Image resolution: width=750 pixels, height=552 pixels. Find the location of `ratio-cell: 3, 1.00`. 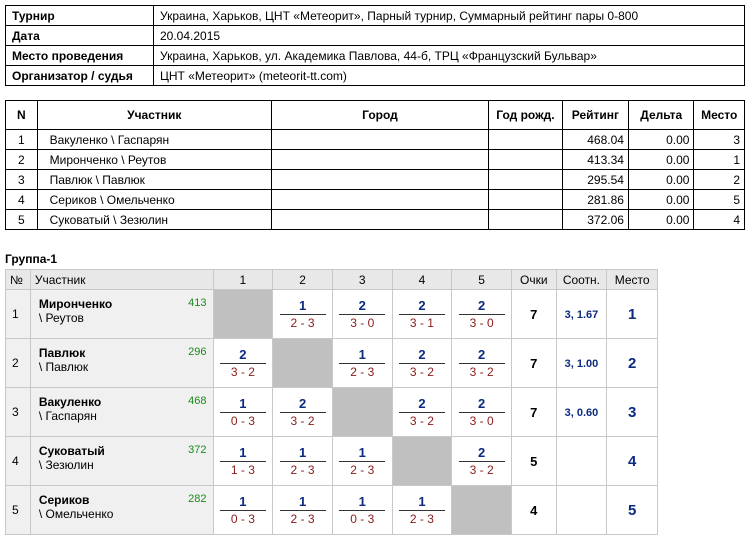

ratio-cell: 3, 1.00 is located at coordinates (581, 363).